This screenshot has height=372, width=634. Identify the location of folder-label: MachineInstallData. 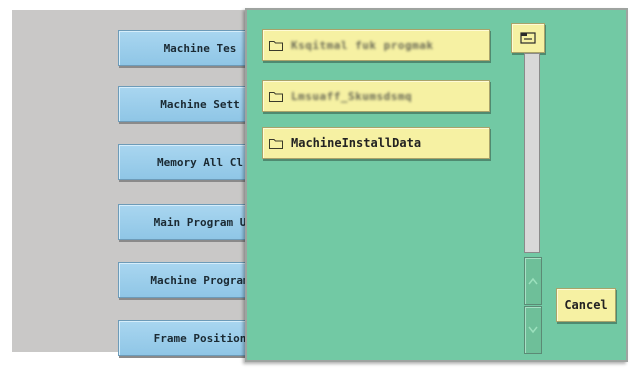
(356, 143).